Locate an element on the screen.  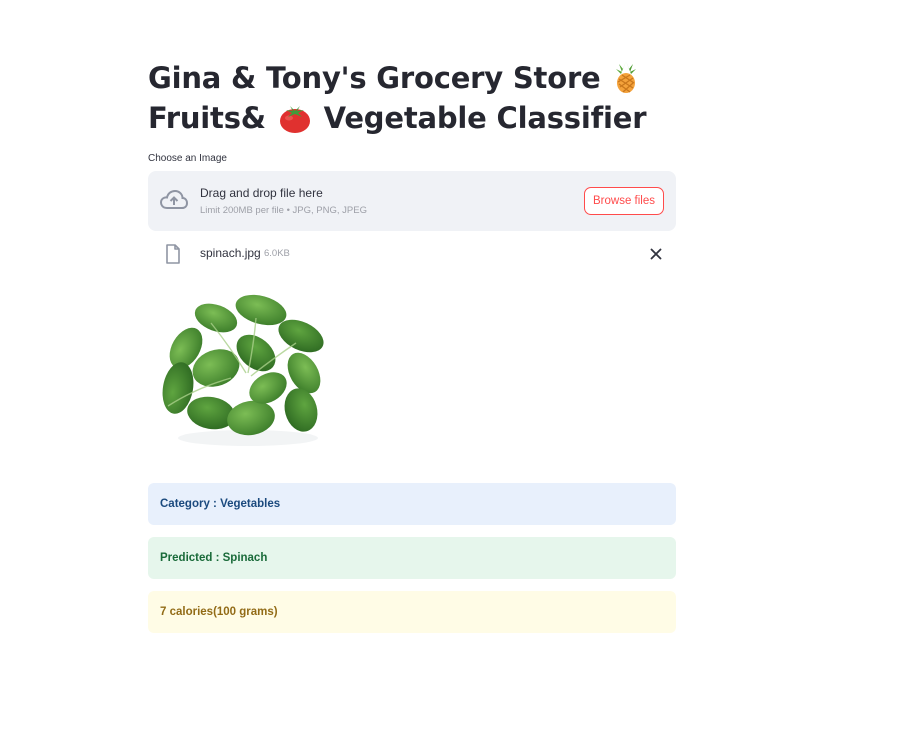
browse-files-button: Browse files is located at coordinates (624, 201).